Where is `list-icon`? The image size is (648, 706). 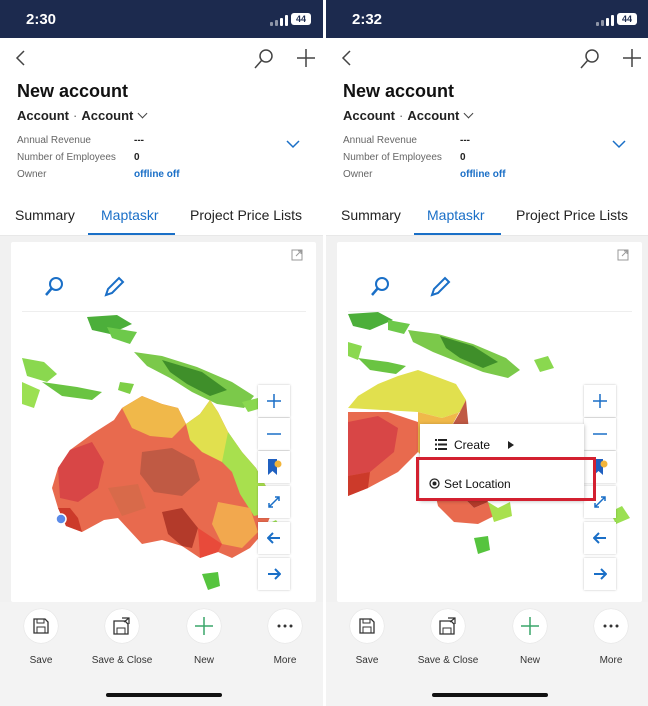 list-icon is located at coordinates (441, 444).